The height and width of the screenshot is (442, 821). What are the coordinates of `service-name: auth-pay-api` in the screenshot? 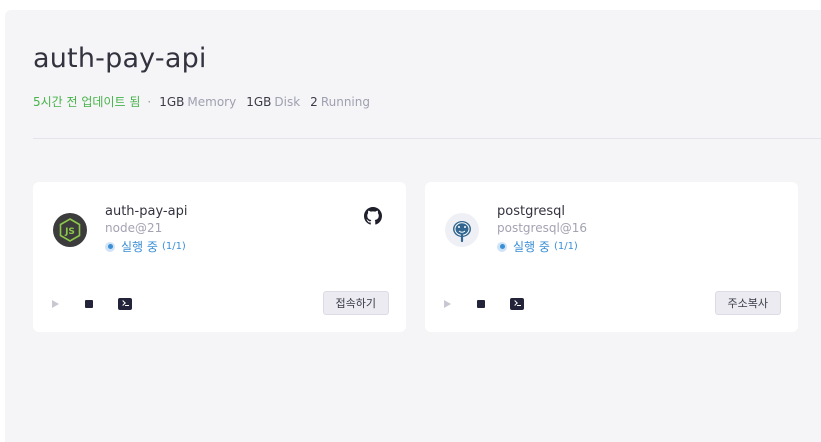 It's located at (146, 211).